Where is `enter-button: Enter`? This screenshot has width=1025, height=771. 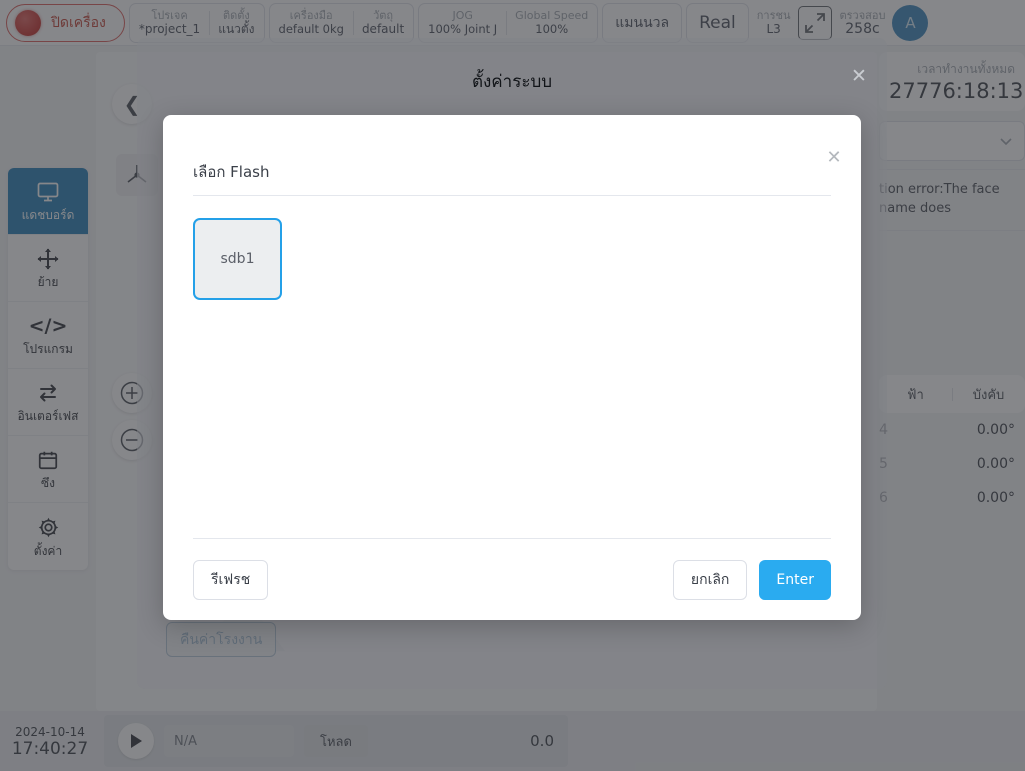 enter-button: Enter is located at coordinates (795, 579).